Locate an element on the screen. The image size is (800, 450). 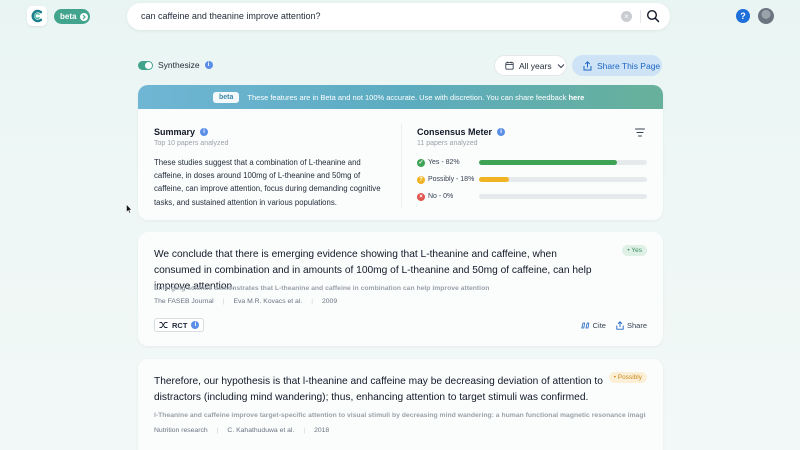
consensus-logo is located at coordinates (37, 16).